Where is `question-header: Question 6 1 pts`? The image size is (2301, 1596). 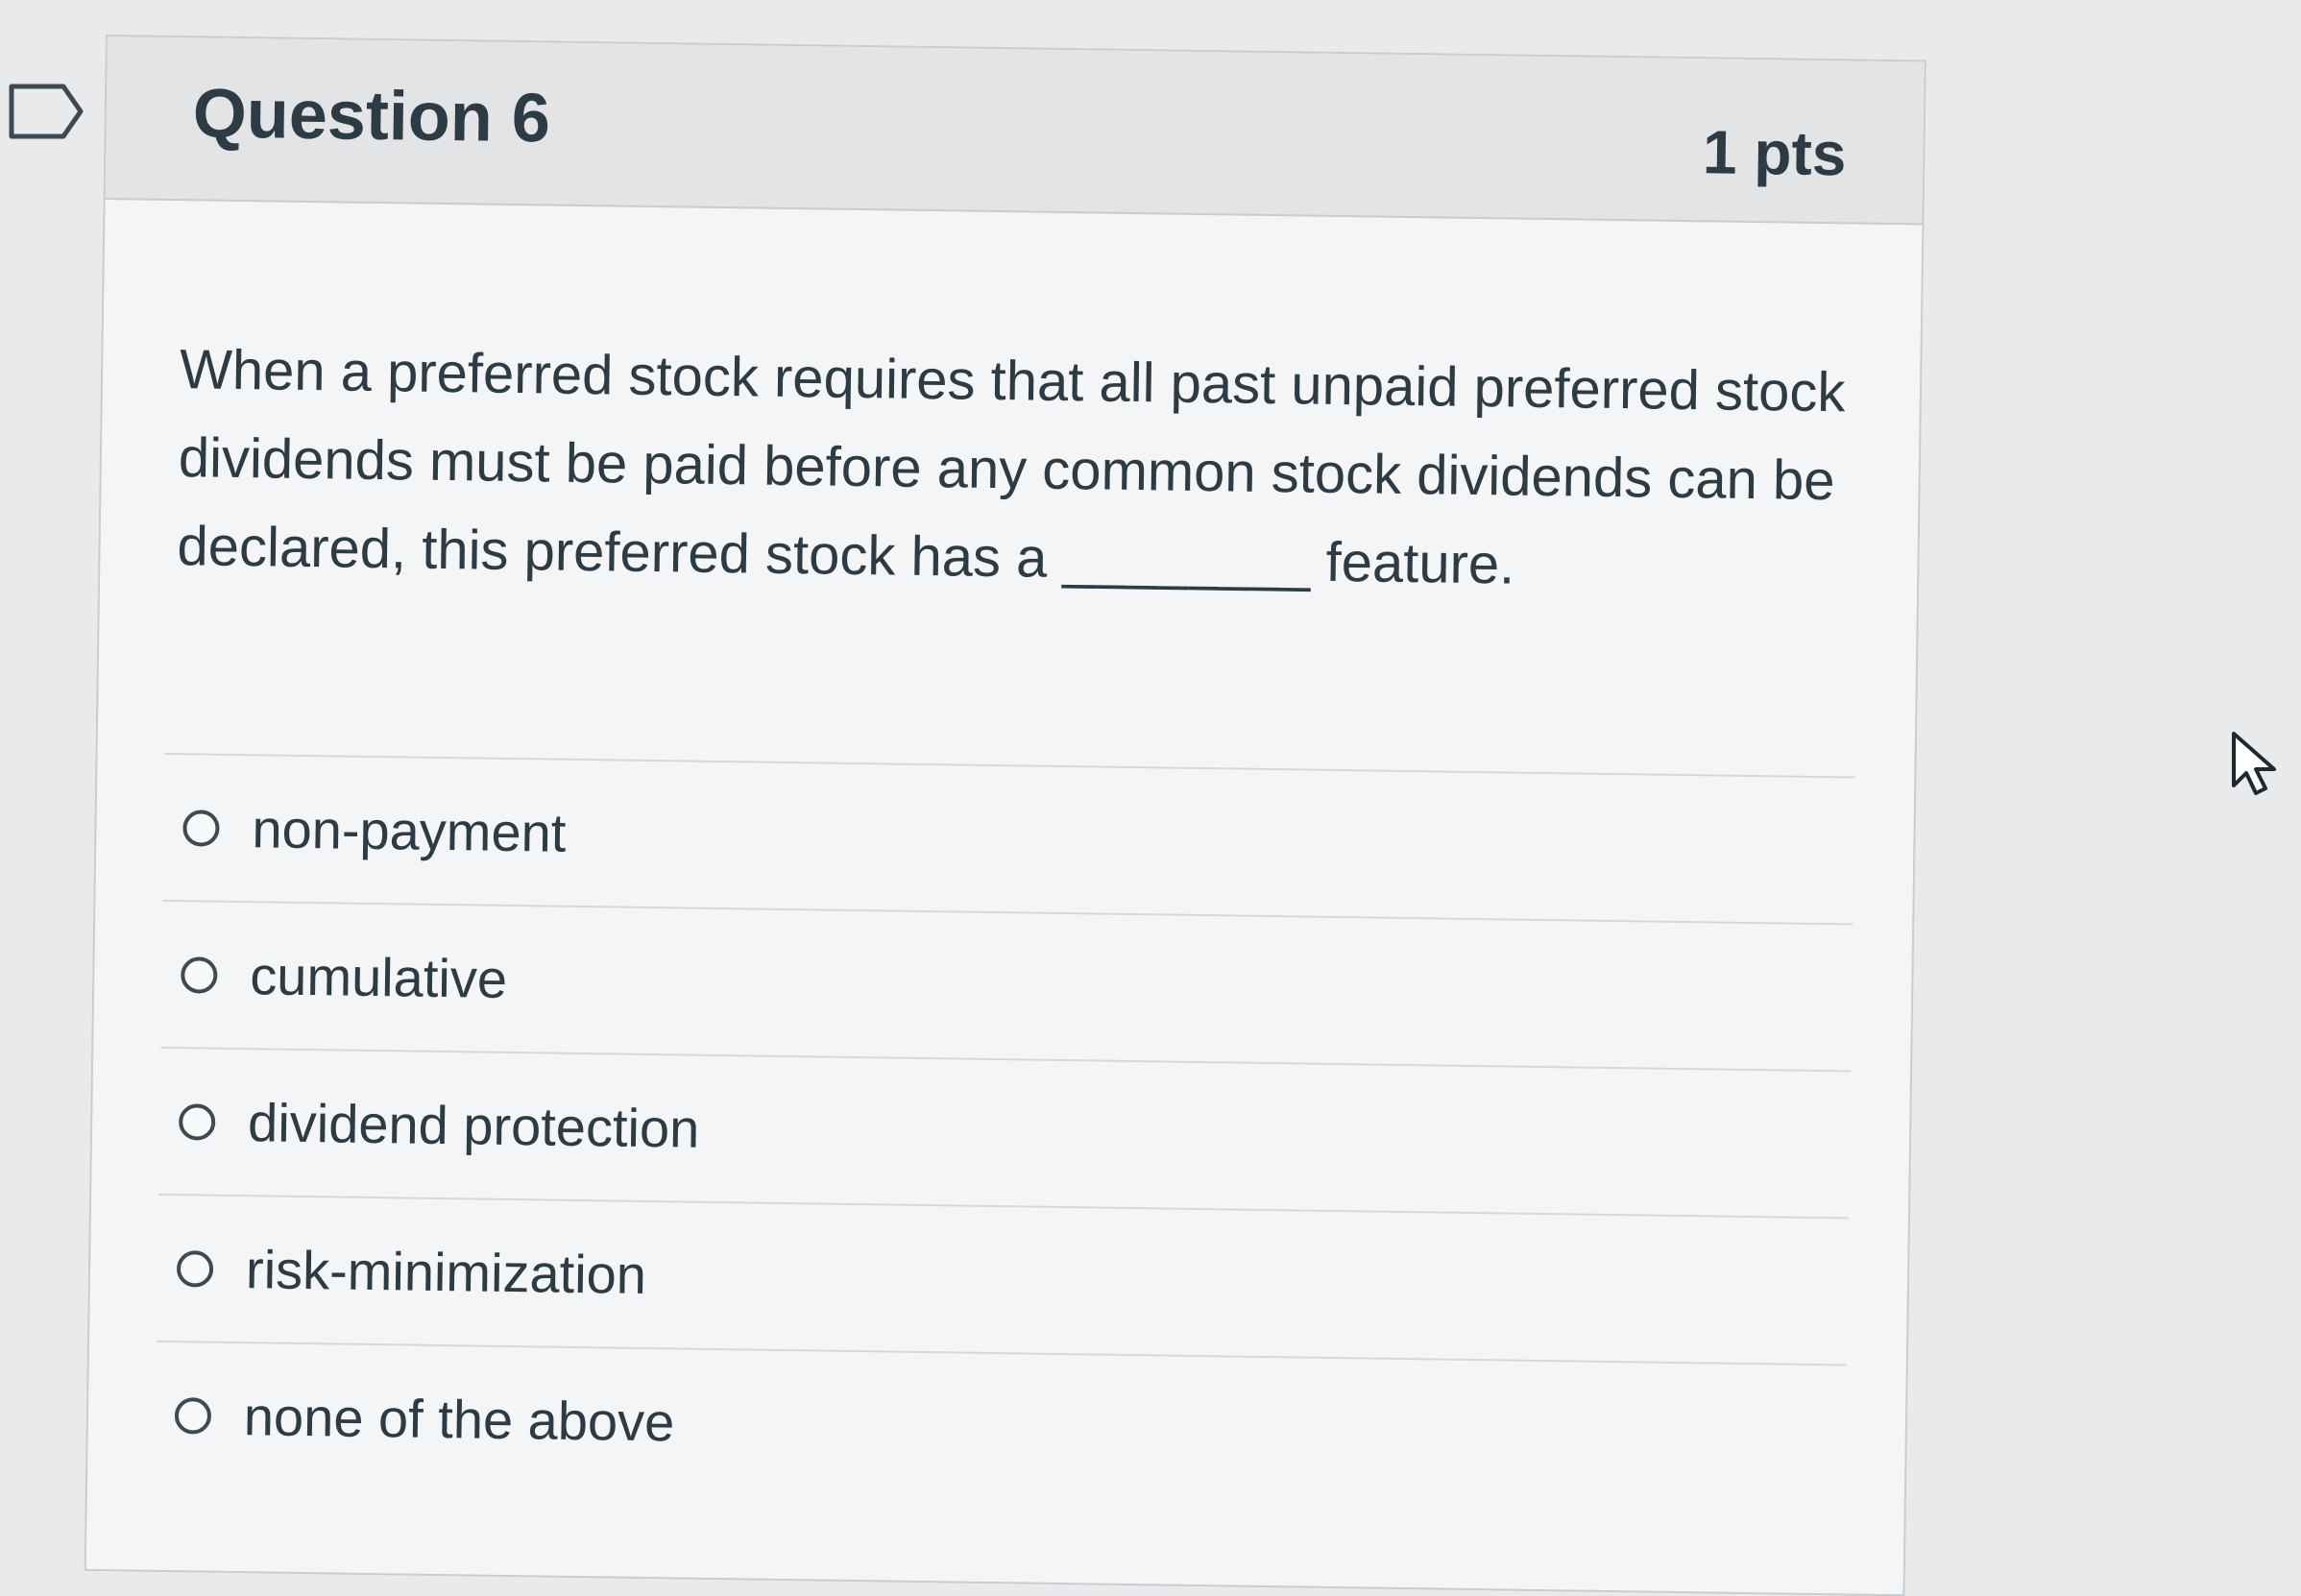 question-header: Question 6 1 pts is located at coordinates (1015, 131).